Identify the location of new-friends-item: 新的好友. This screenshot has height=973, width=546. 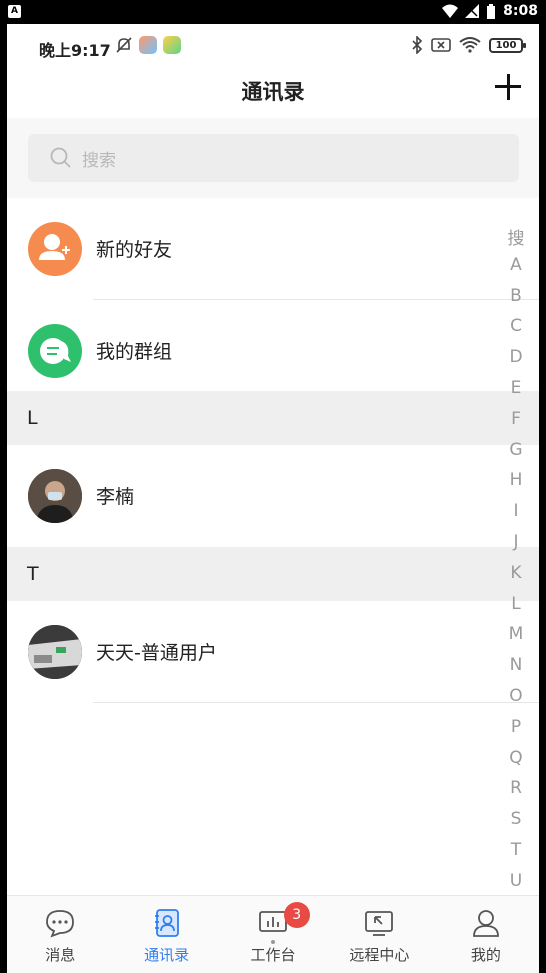
(273, 249).